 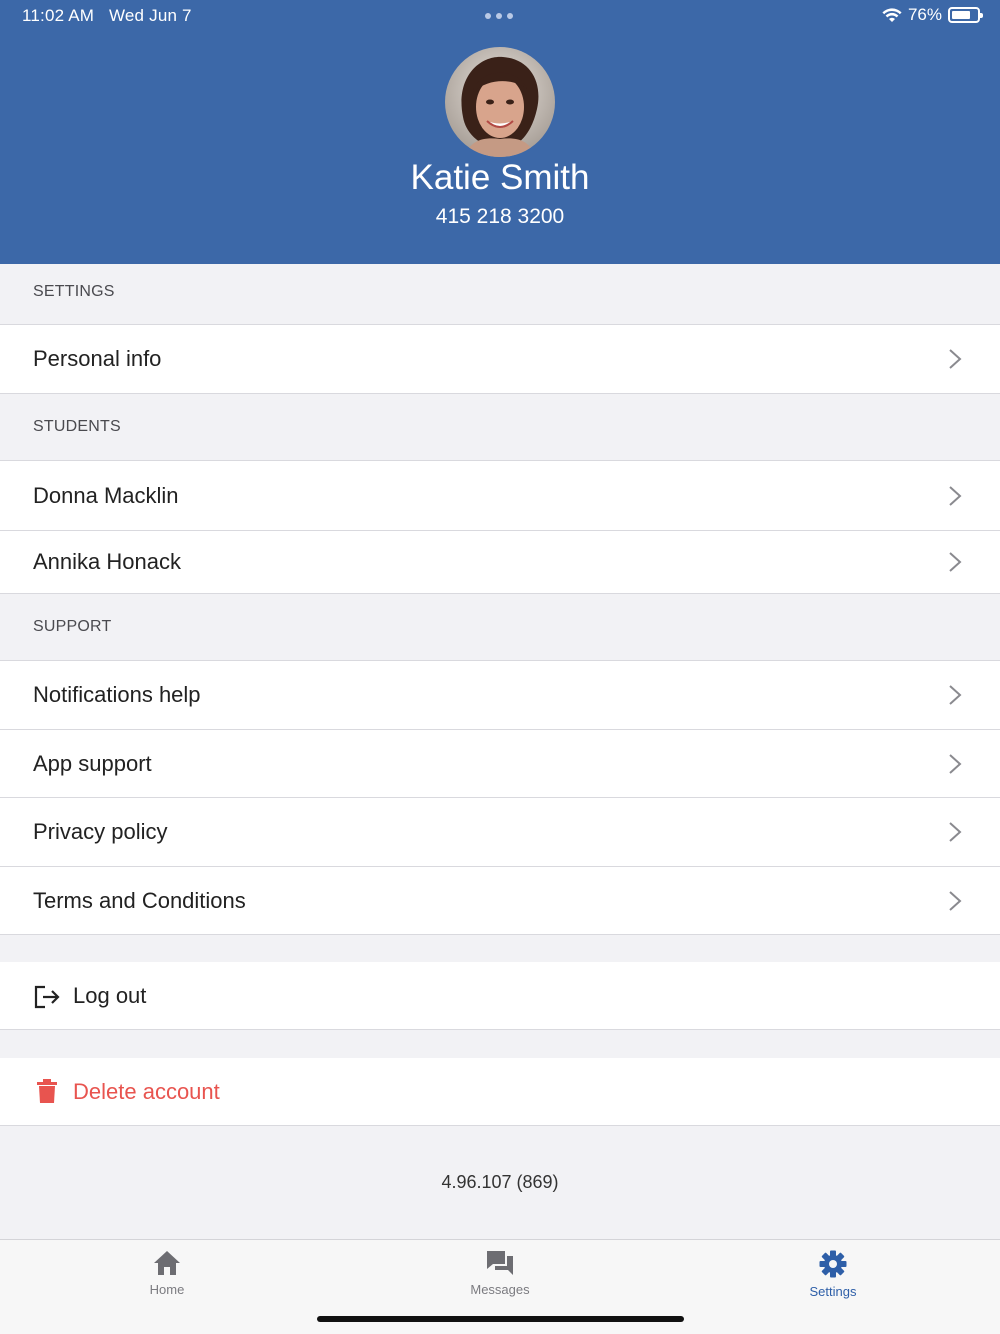 What do you see at coordinates (833, 1264) in the screenshot?
I see `gear-icon` at bounding box center [833, 1264].